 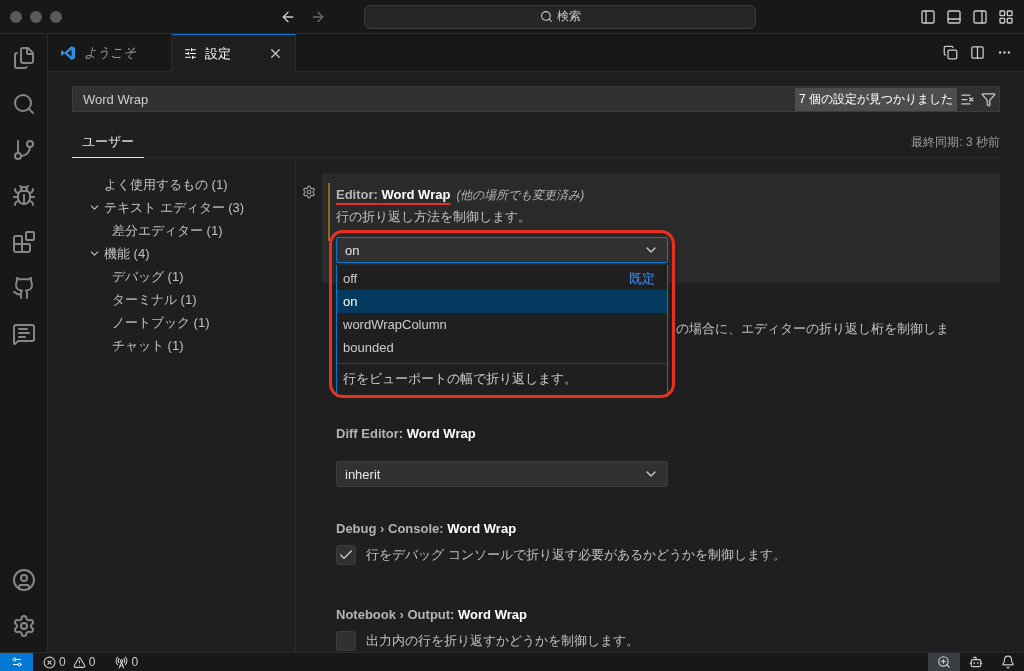 I want to click on code-logo-icon, so click(x=68, y=52).